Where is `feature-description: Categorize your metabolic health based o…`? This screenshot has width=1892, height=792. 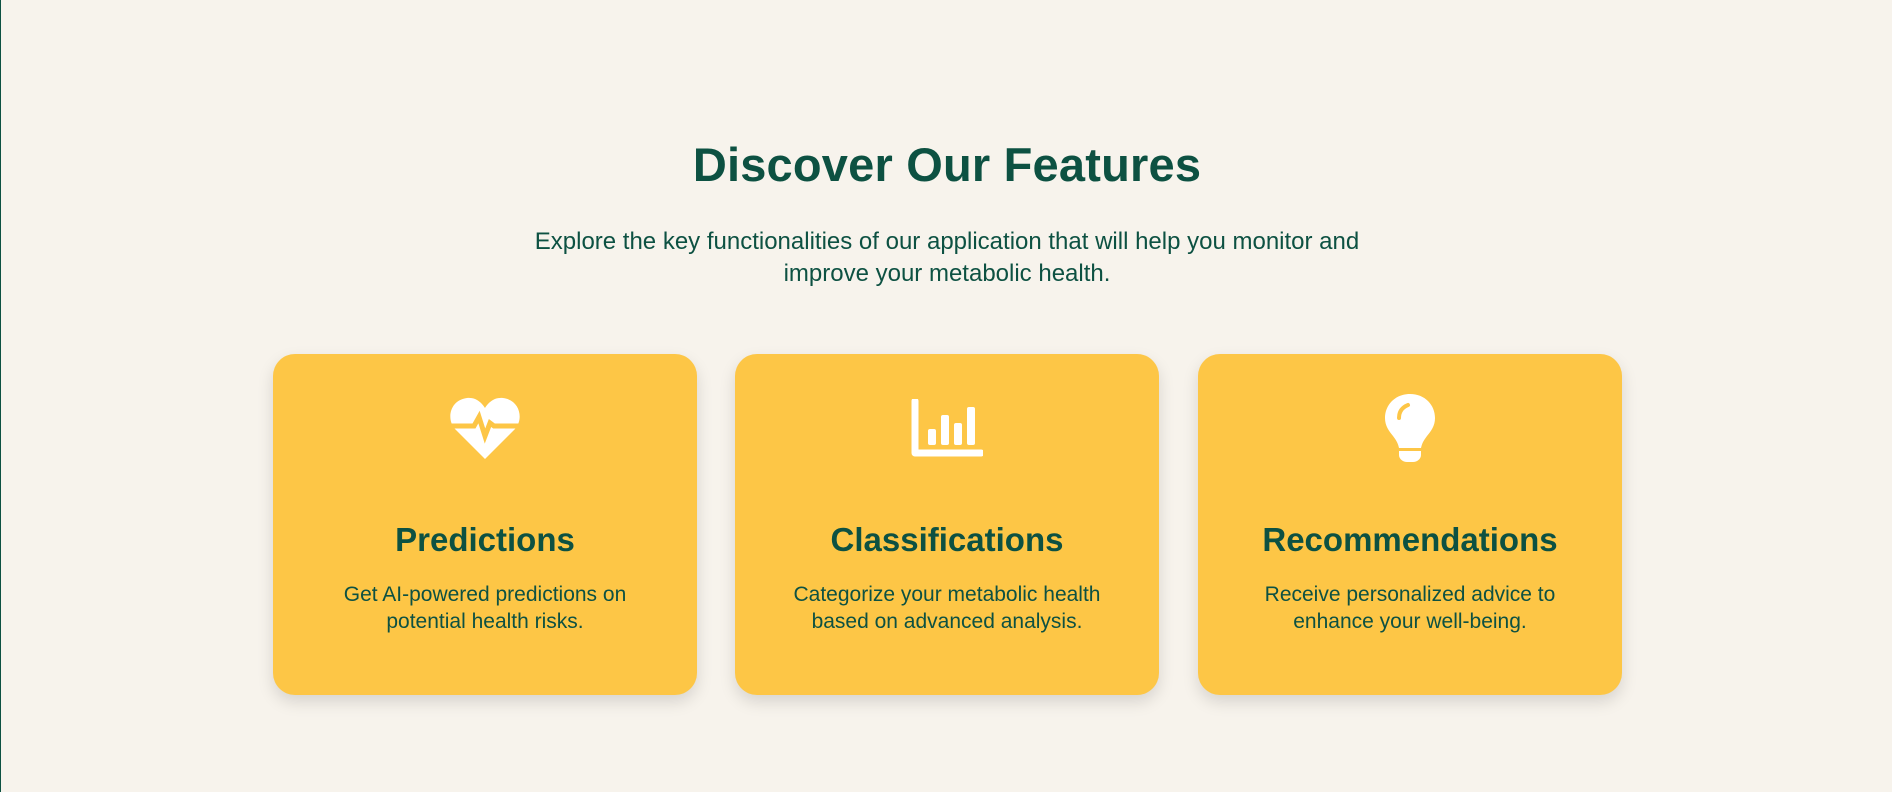 feature-description: Categorize your metabolic health based o… is located at coordinates (947, 608).